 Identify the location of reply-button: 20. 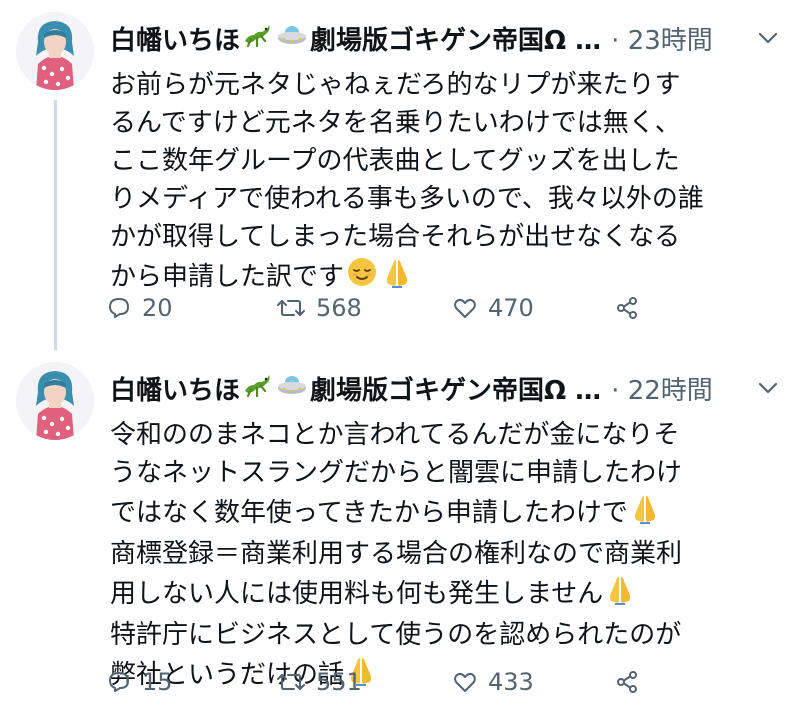
(139, 308).